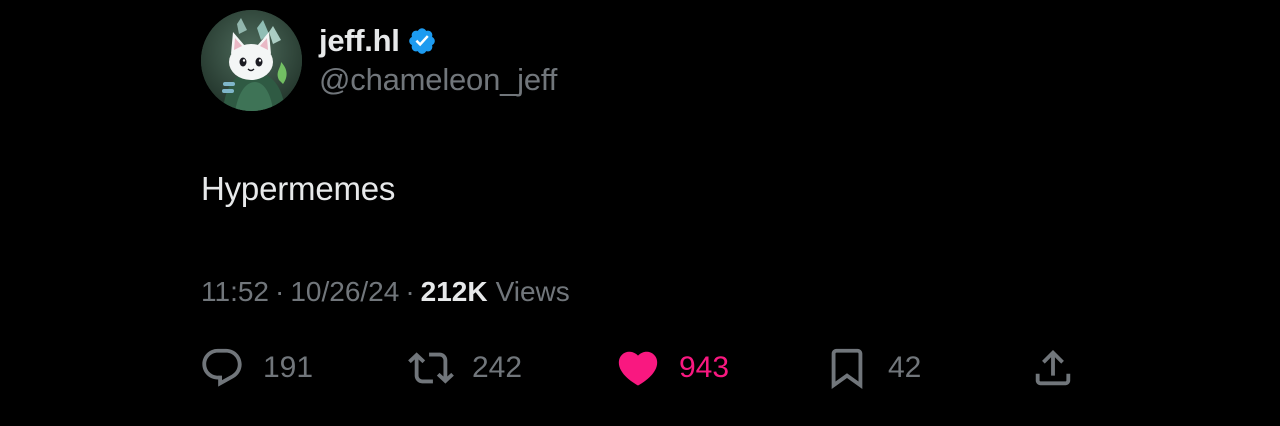  I want to click on cat-avatar-image, so click(251, 60).